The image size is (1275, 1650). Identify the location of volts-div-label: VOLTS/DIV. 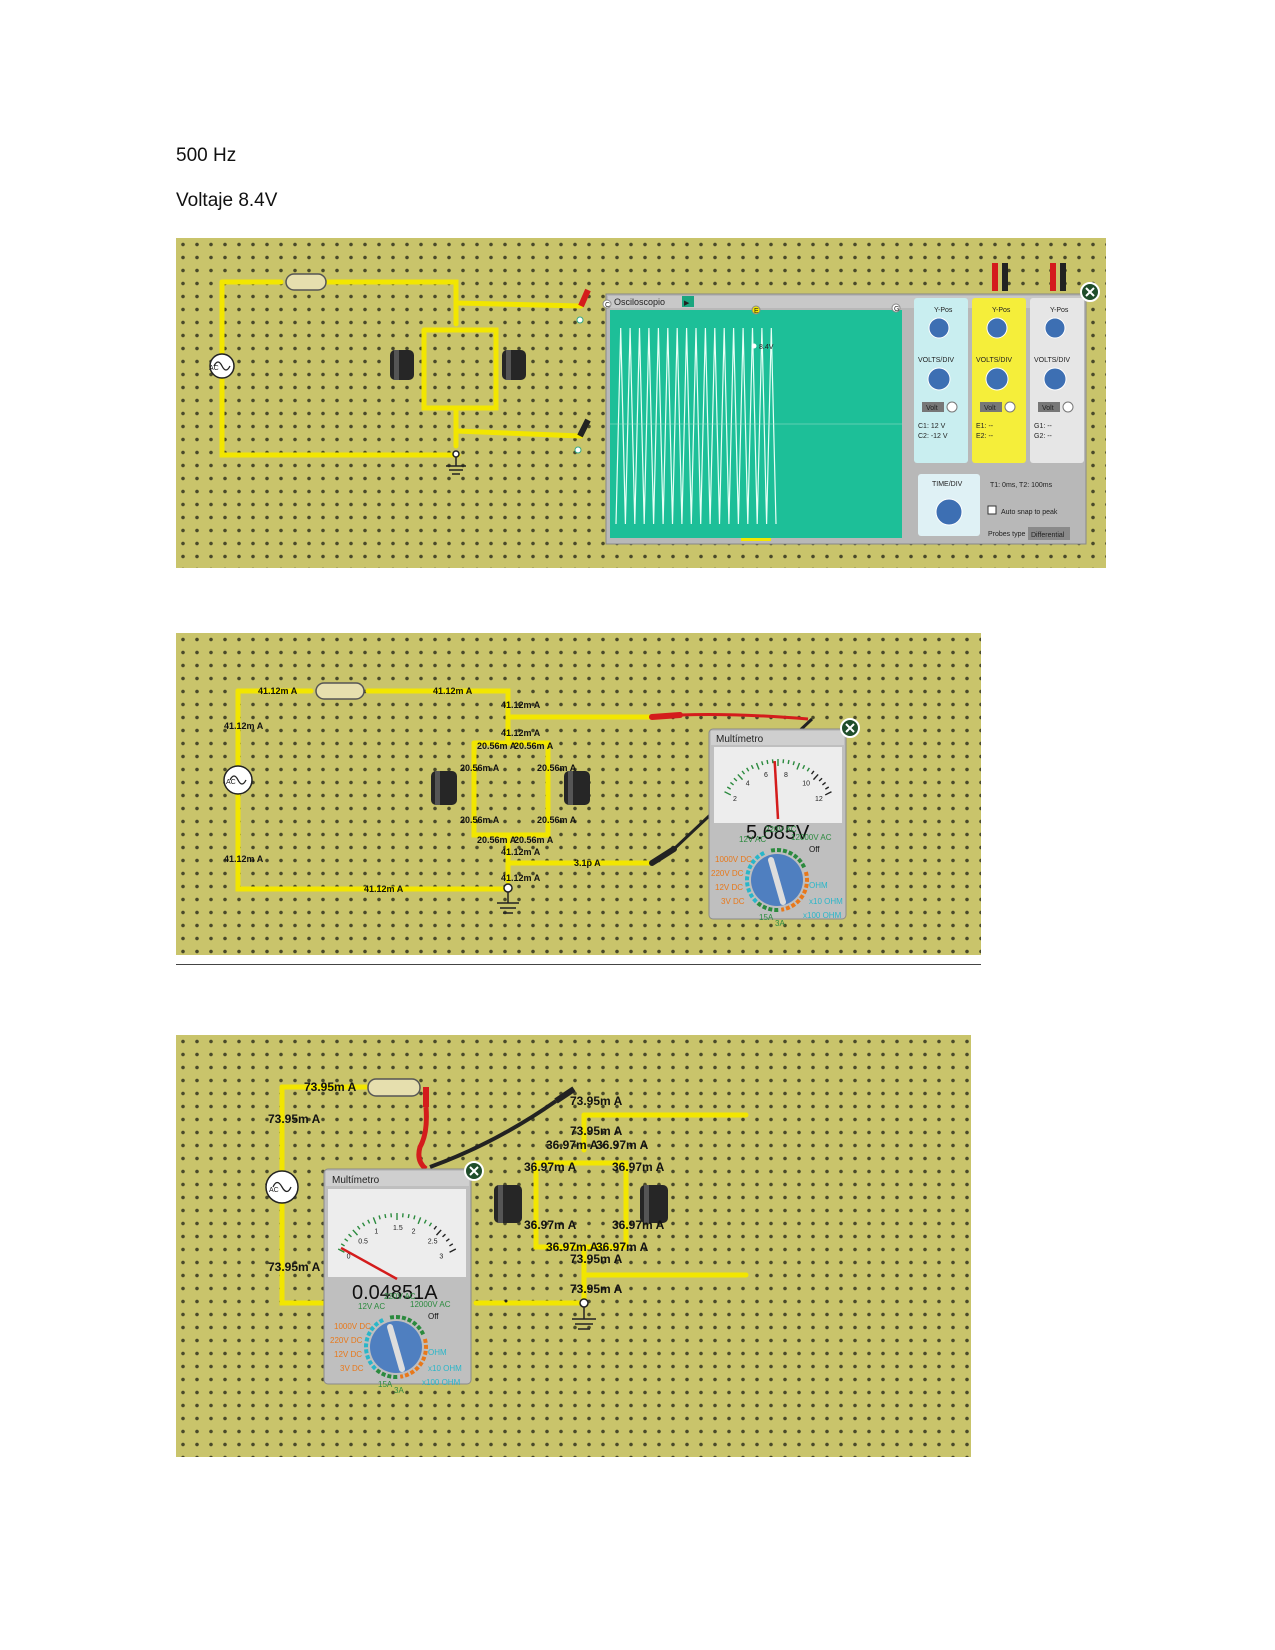
(994, 360).